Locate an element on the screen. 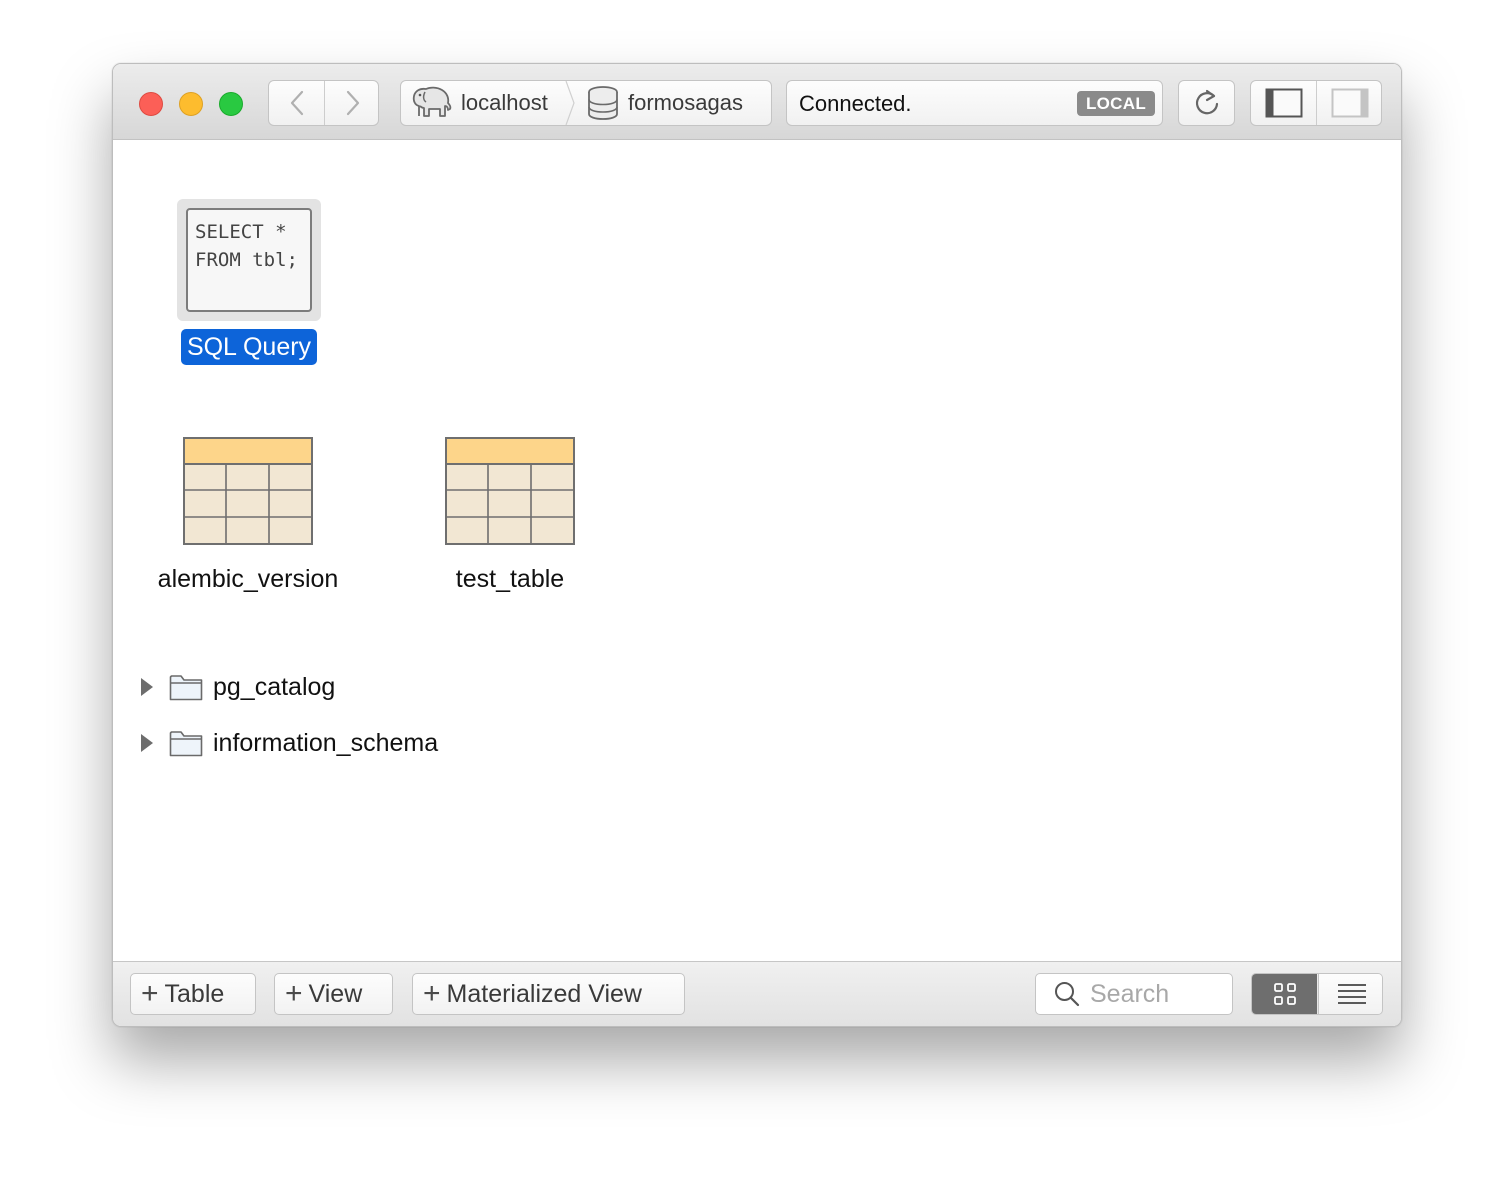  forward-button is located at coordinates (352, 103).